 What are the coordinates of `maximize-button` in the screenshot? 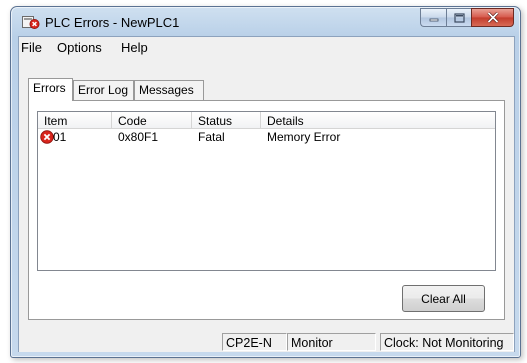 It's located at (458, 17).